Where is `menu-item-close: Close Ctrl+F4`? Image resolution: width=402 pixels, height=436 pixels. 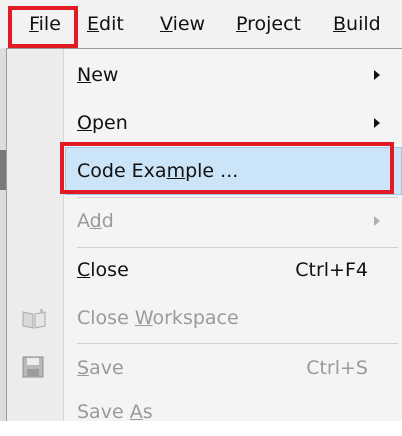
menu-item-close: Close Ctrl+F4 is located at coordinates (233, 270).